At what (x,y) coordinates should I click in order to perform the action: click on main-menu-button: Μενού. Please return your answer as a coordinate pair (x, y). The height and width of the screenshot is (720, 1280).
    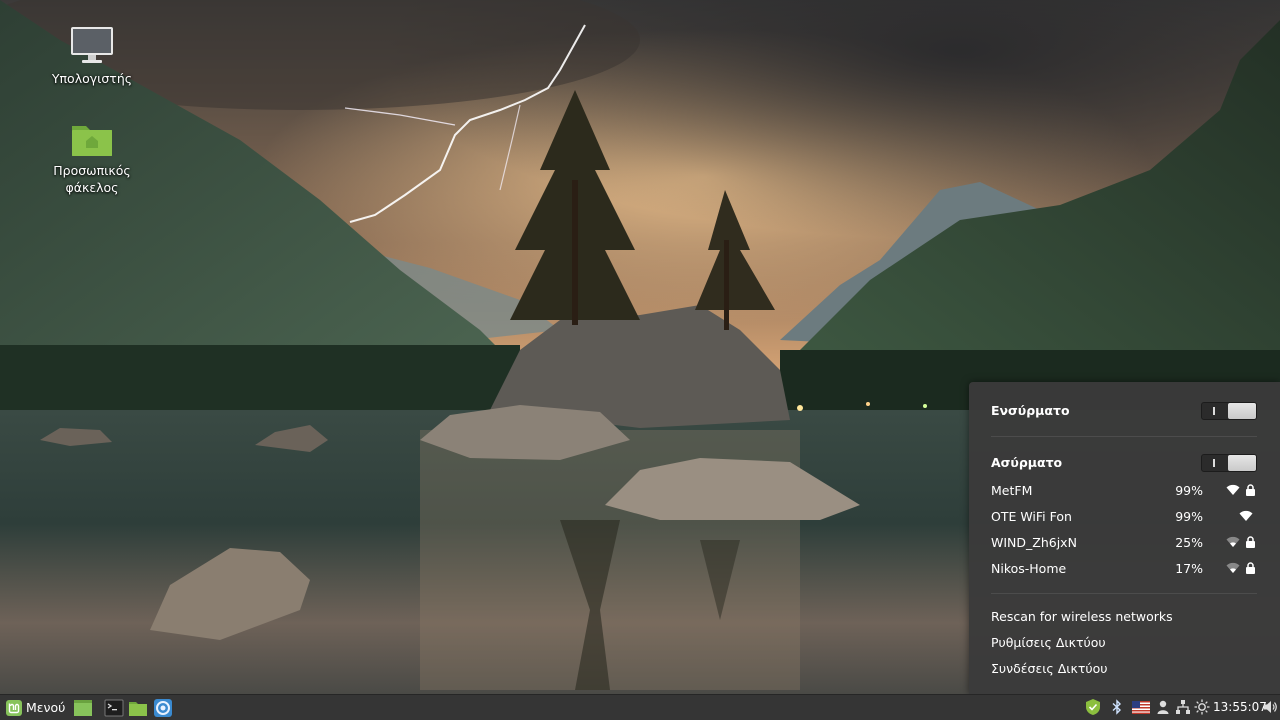
    Looking at the image, I should click on (35, 708).